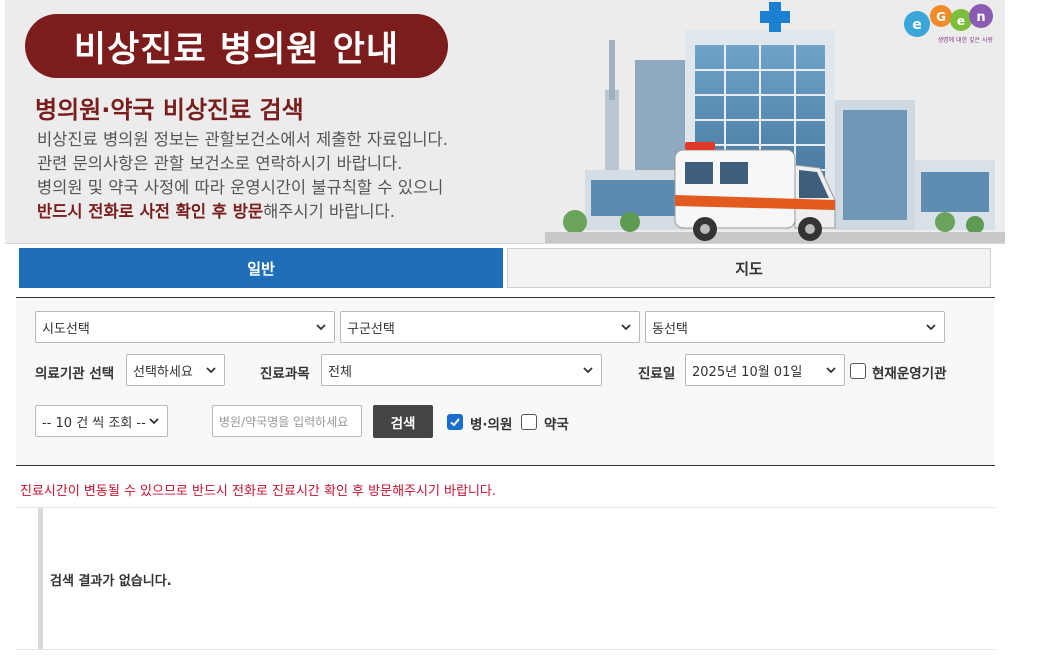 This screenshot has width=1037, height=658. What do you see at coordinates (670, 329) in the screenshot?
I see `dong-select-value: 동선택` at bounding box center [670, 329].